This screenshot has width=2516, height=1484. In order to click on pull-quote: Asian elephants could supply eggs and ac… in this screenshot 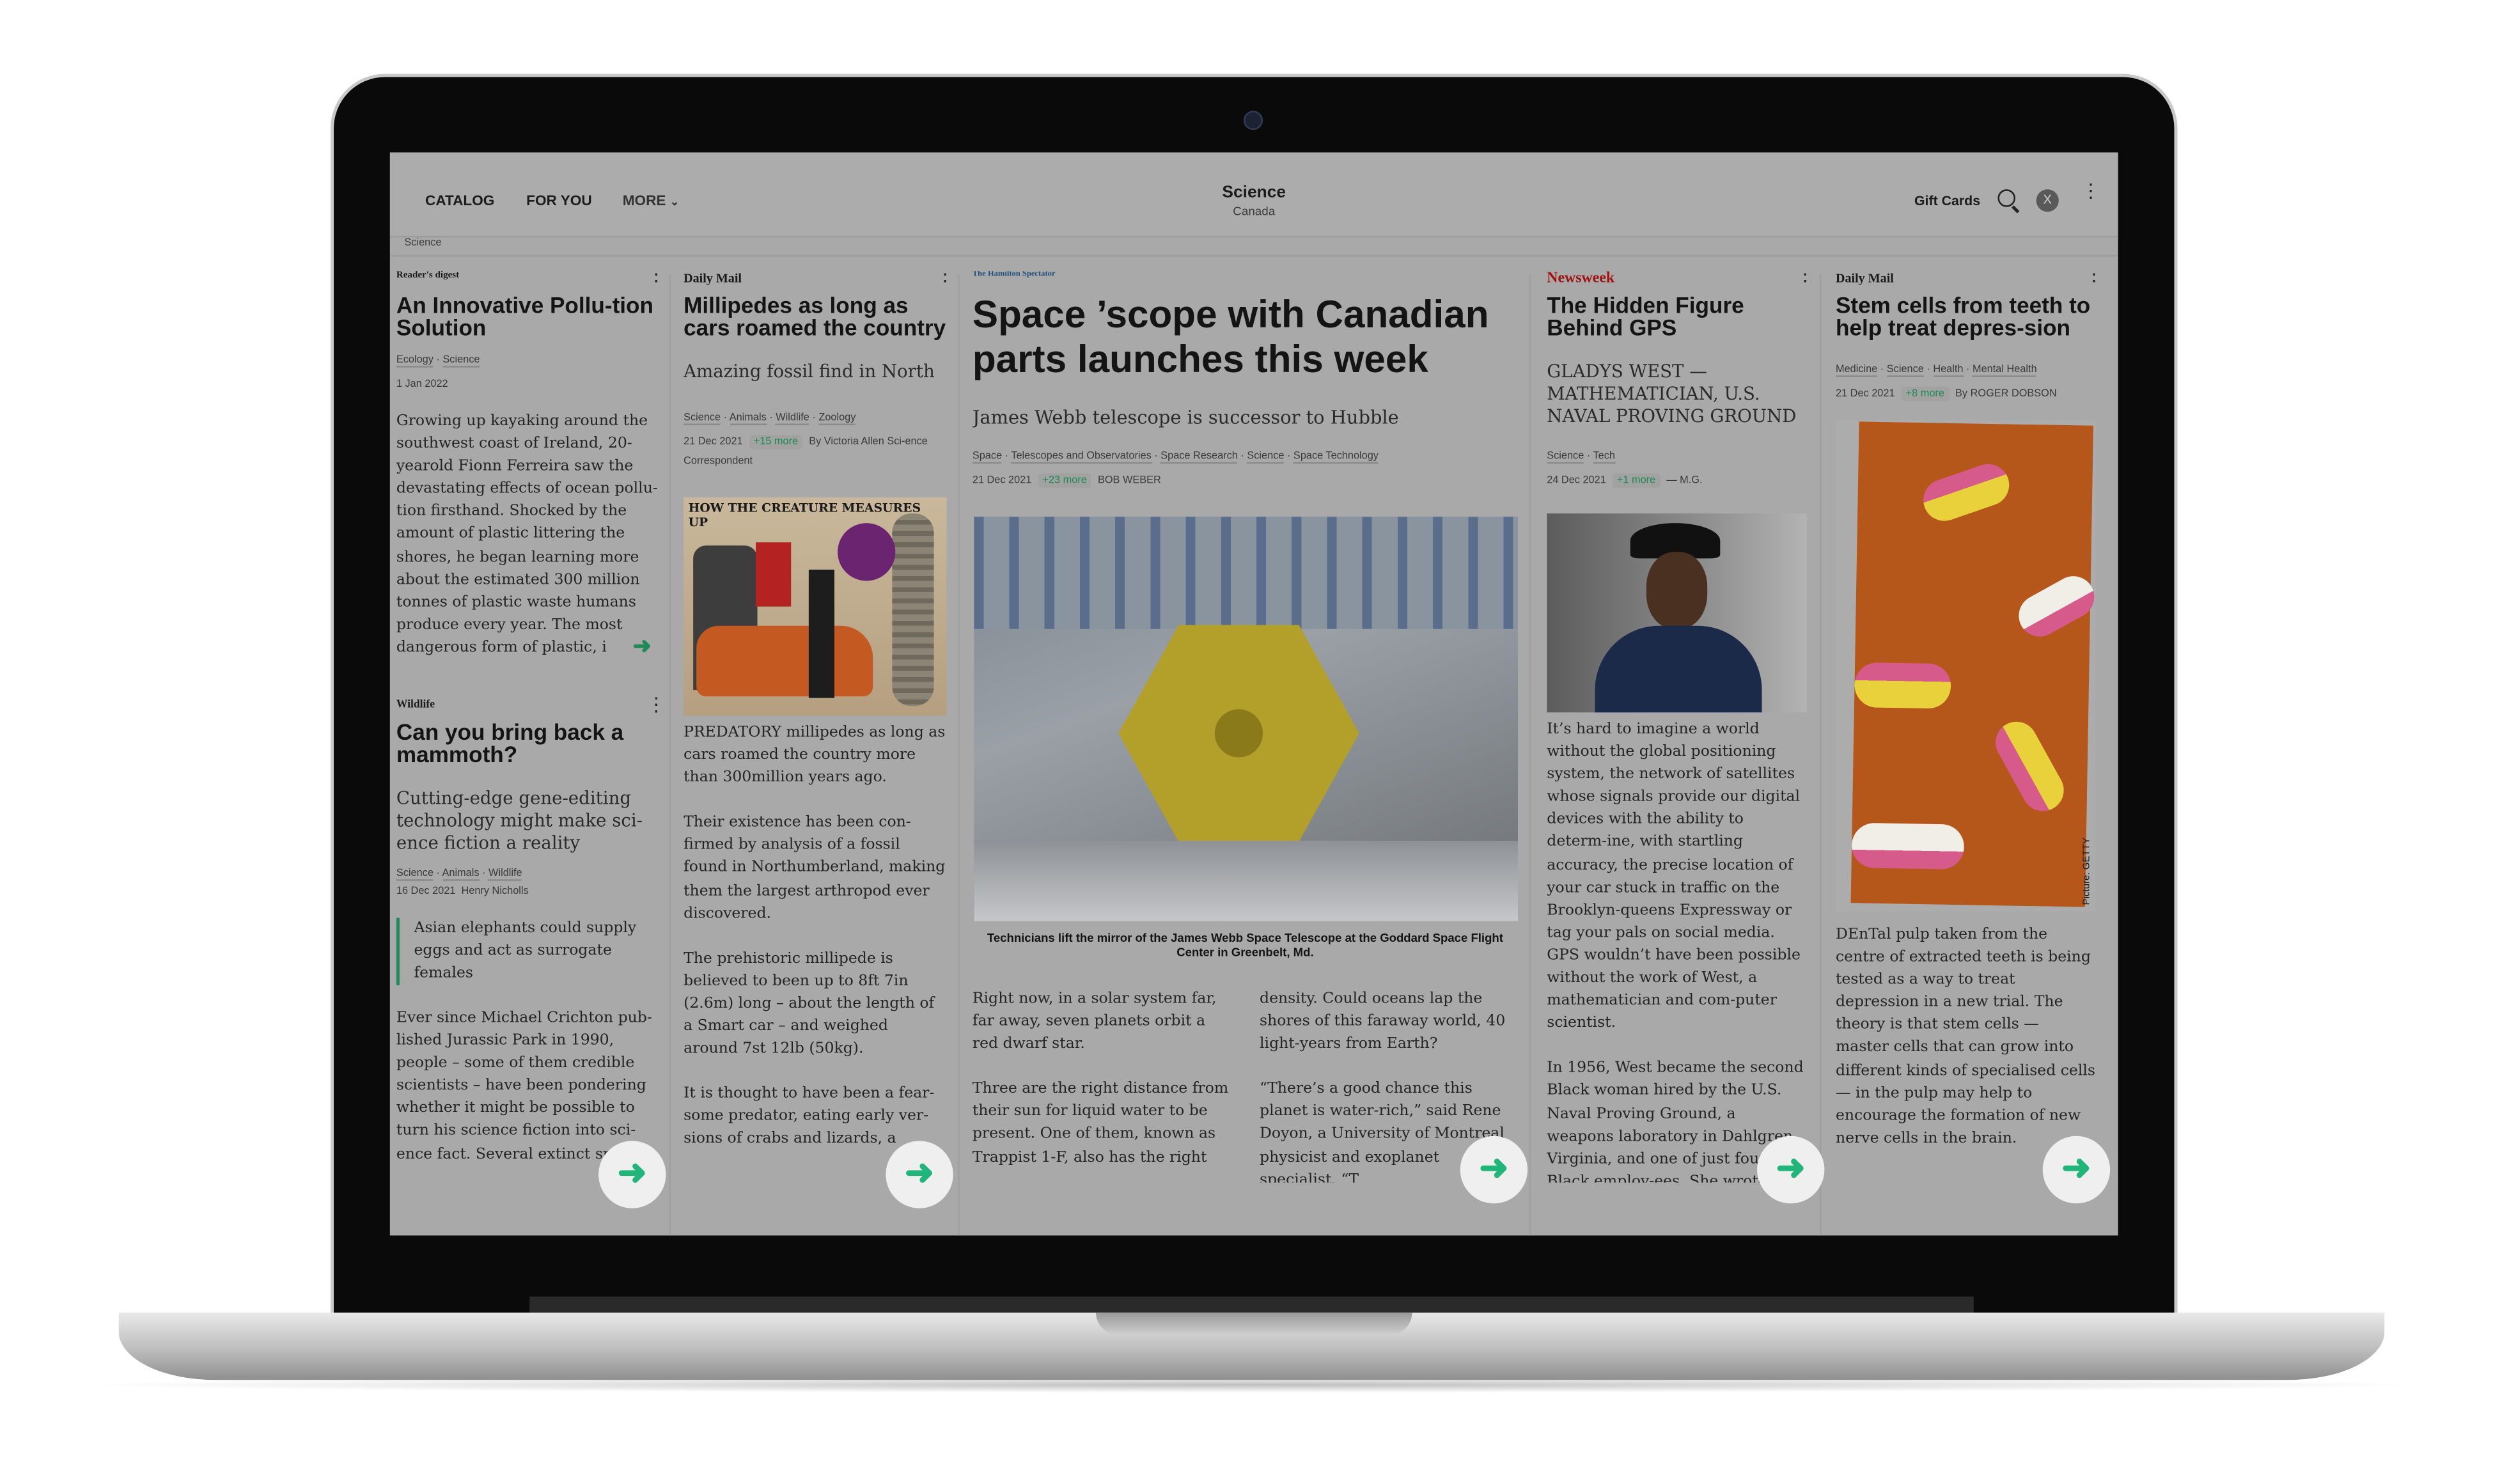, I will do `click(528, 951)`.